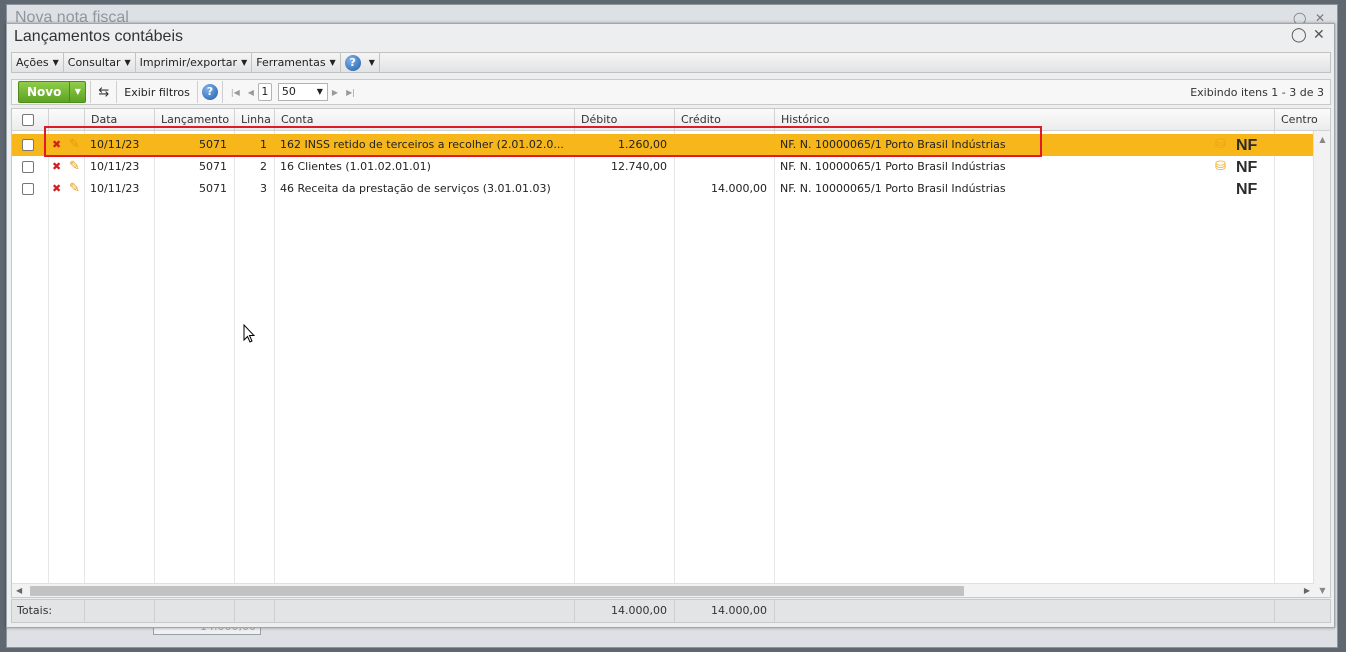  Describe the element at coordinates (194, 62) in the screenshot. I see `menu-imprimir-exportar: Imprimir/exportar ▼` at that location.